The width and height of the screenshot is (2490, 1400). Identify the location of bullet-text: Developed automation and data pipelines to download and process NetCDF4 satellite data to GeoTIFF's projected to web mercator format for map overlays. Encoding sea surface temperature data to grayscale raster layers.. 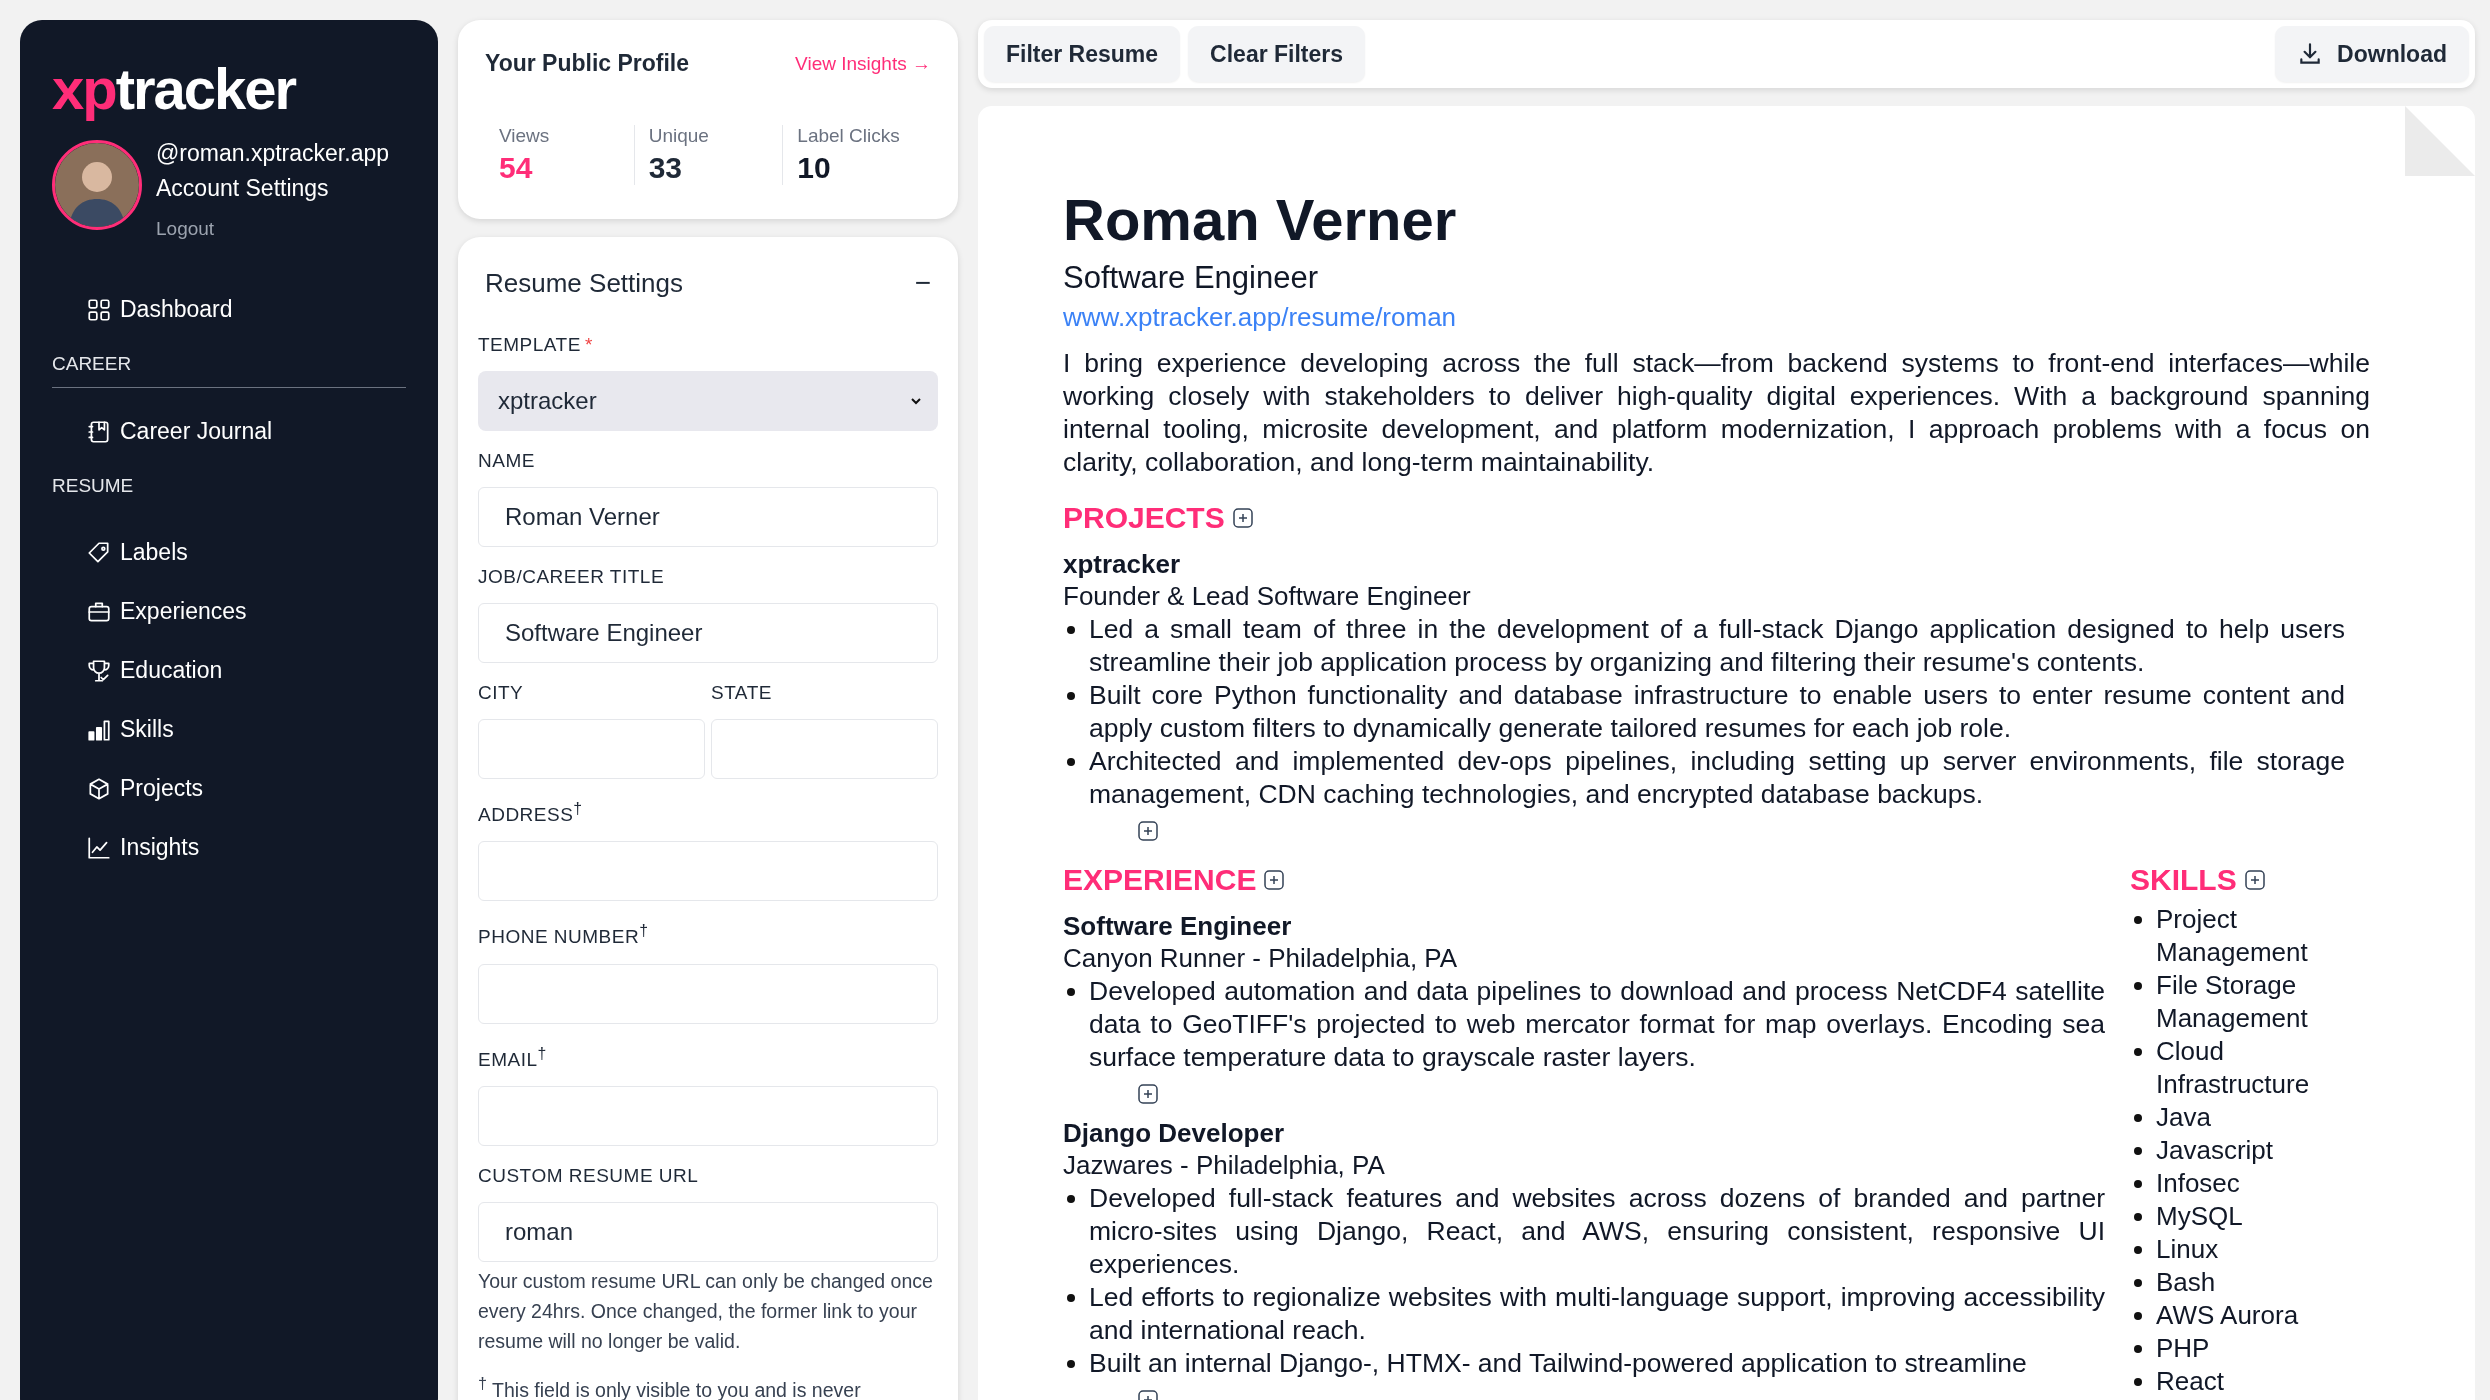
(1597, 1024).